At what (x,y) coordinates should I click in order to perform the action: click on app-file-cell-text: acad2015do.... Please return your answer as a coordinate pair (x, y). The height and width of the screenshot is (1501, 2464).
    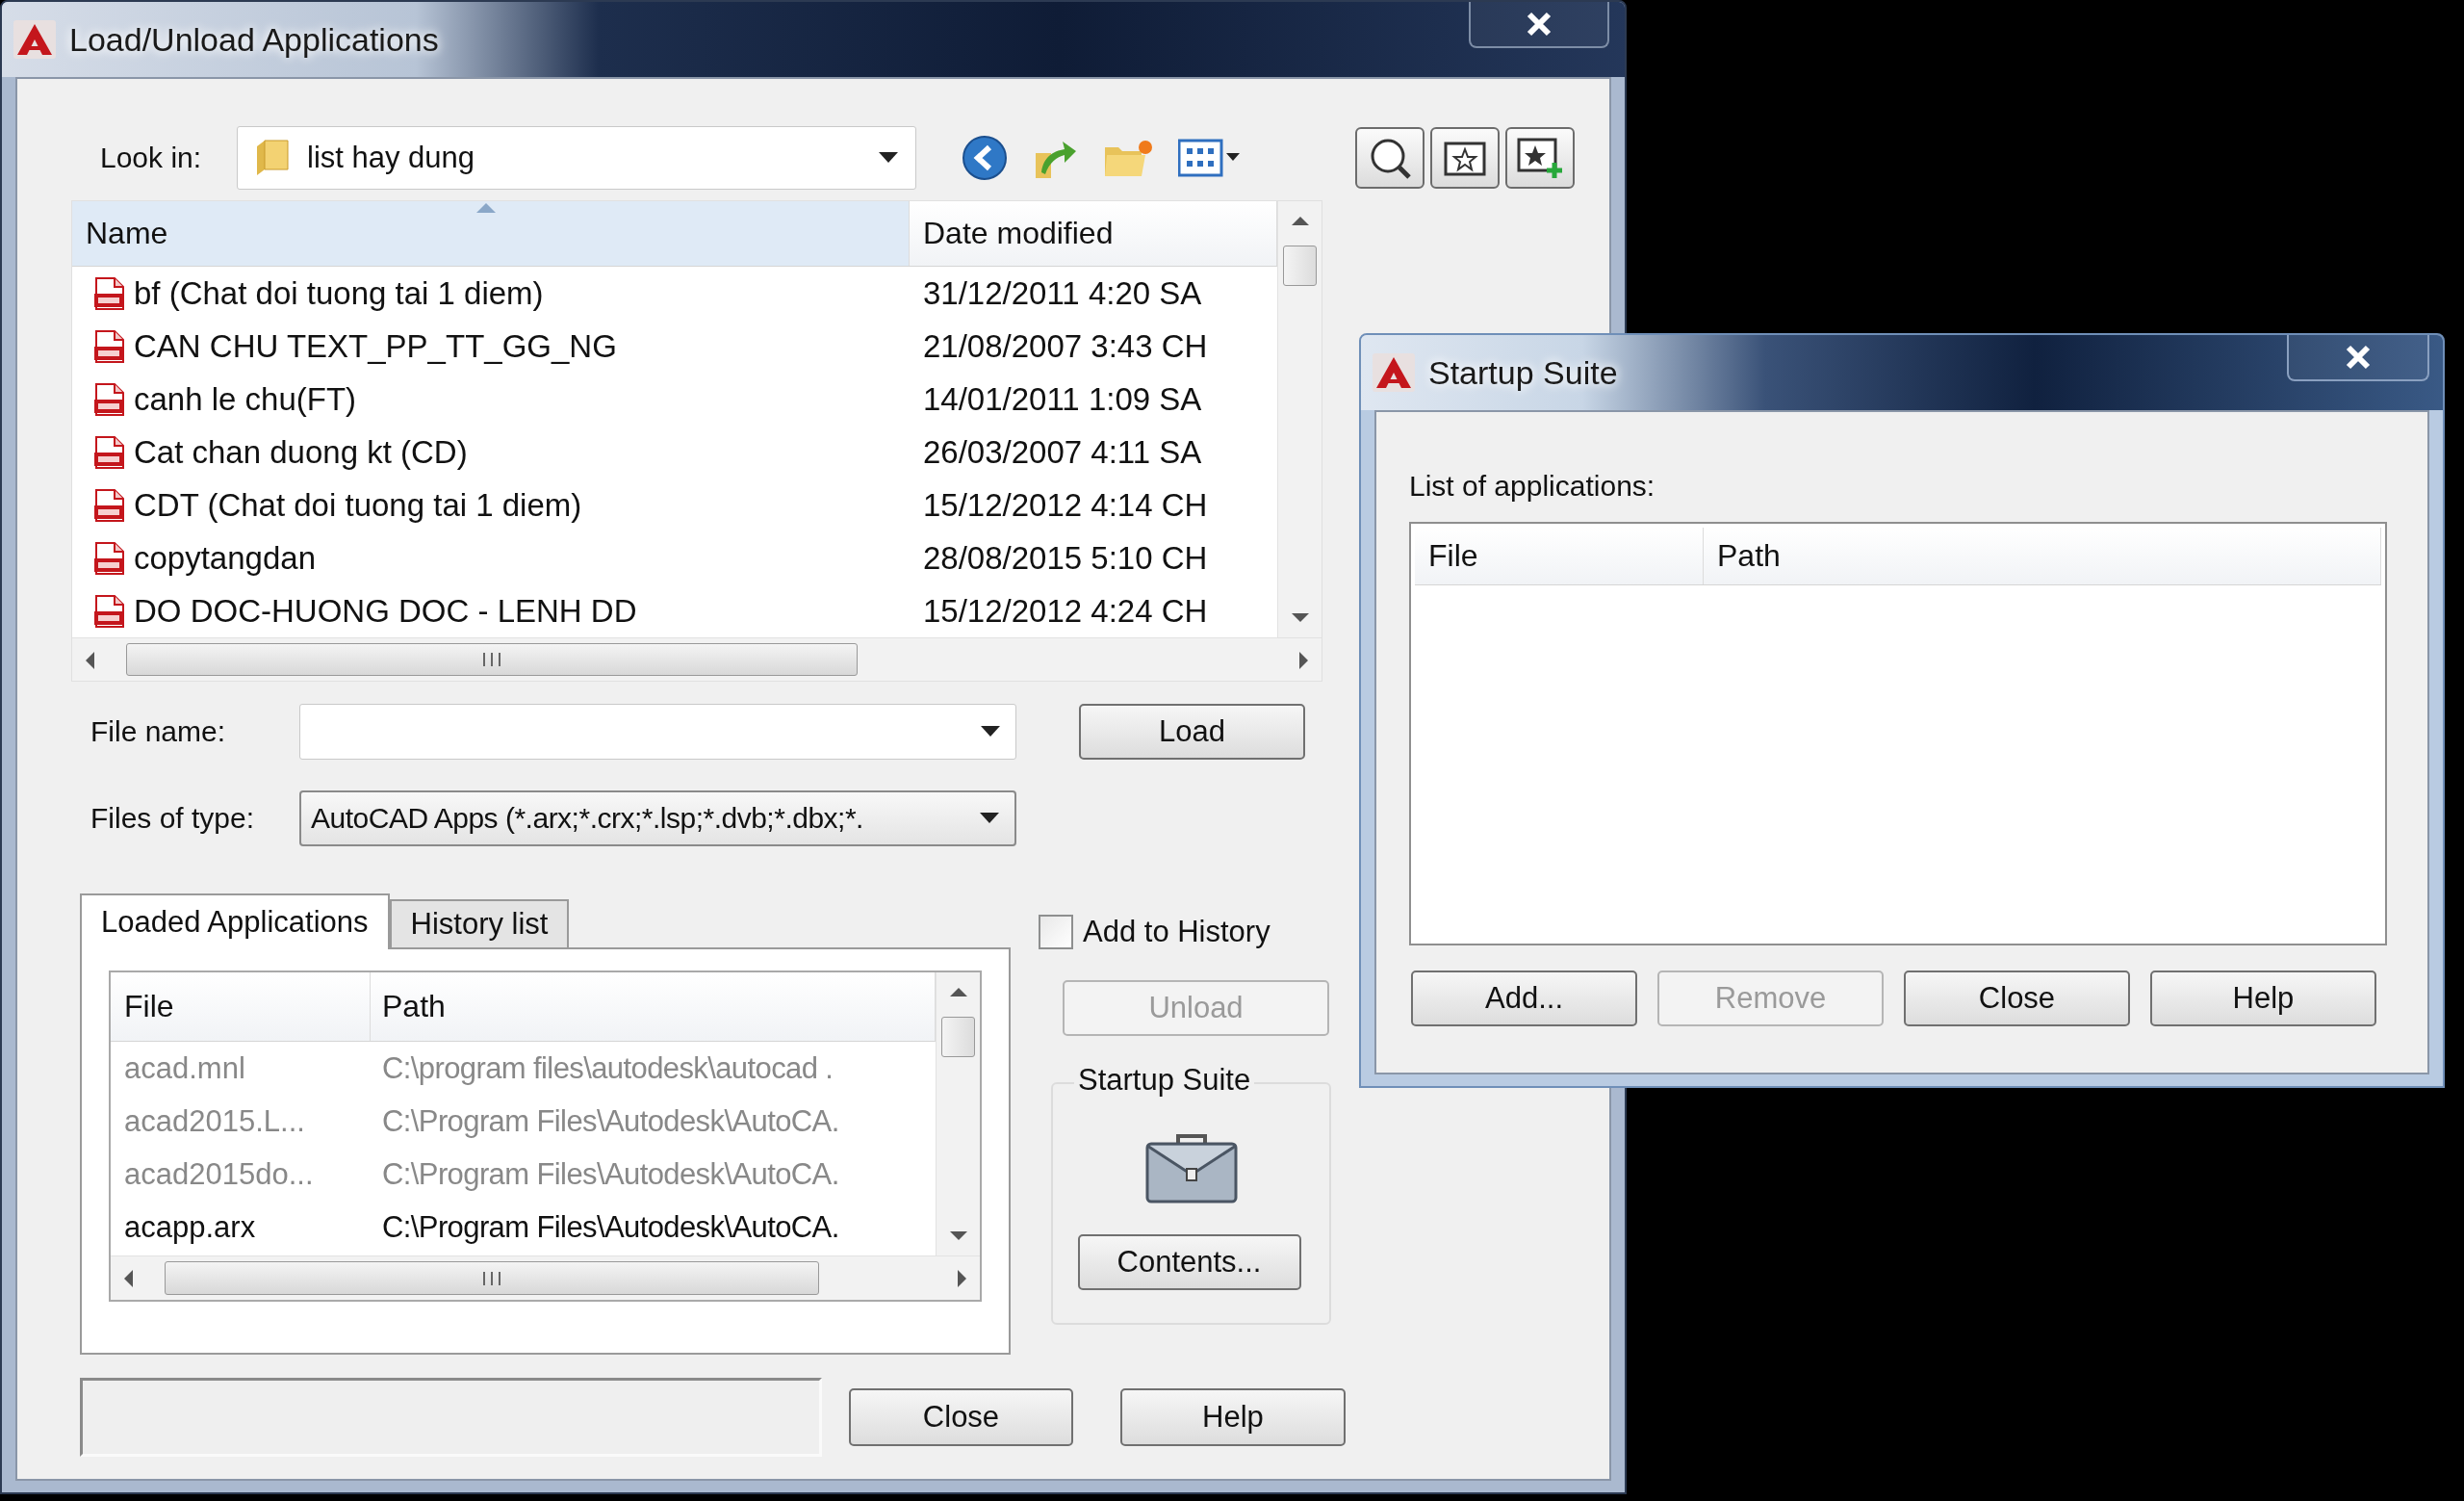
    Looking at the image, I should click on (219, 1174).